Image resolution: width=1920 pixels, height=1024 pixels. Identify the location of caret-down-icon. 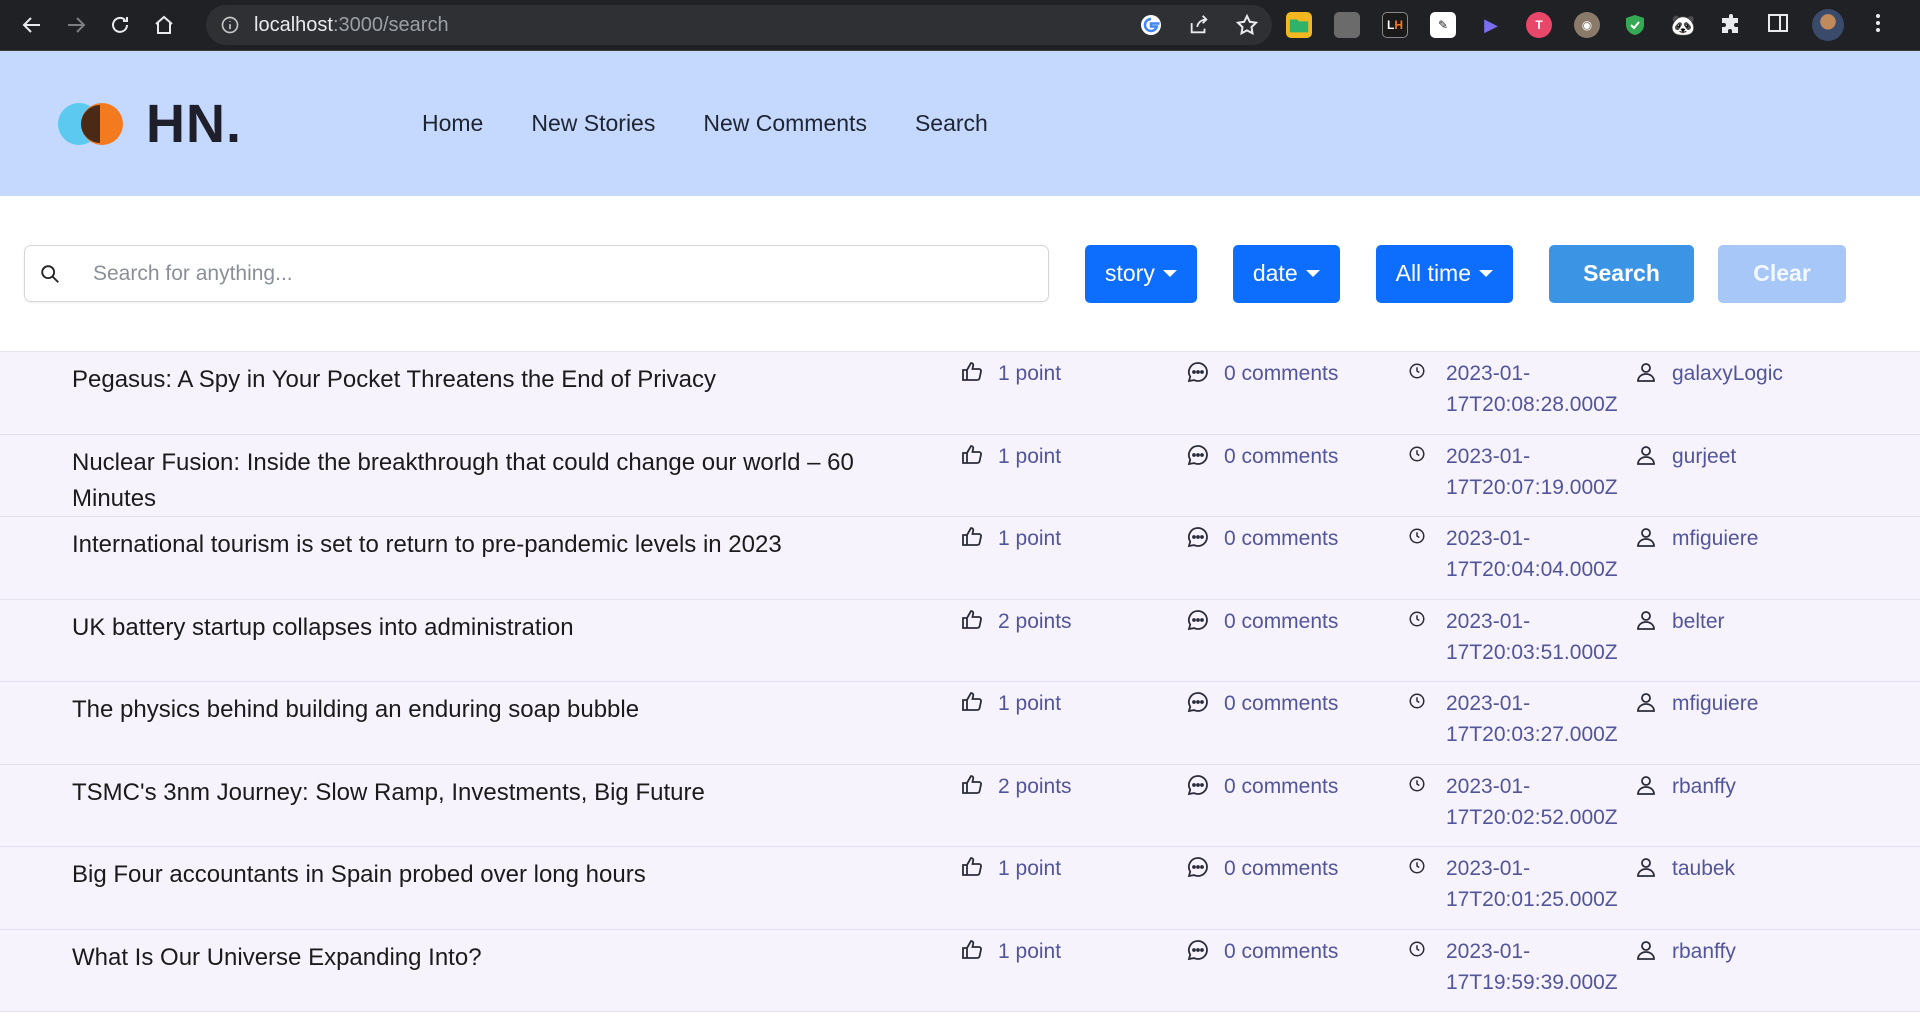
(1486, 273).